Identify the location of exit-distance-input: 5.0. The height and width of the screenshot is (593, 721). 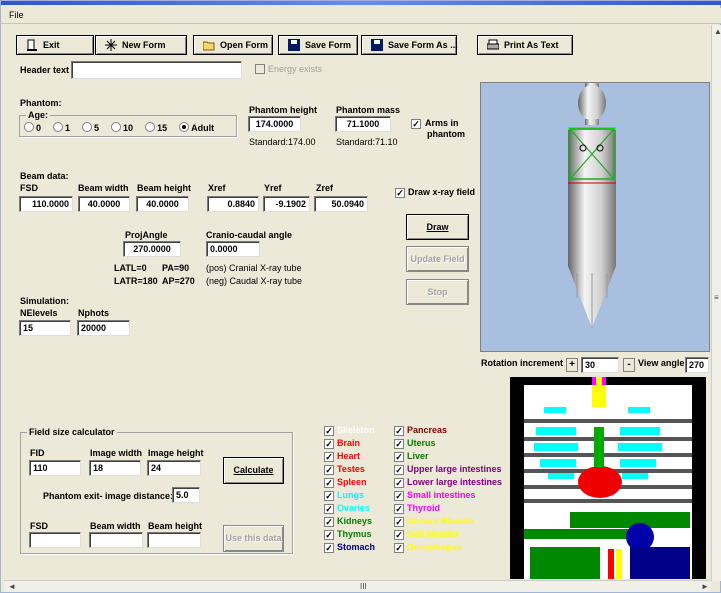
(186, 495).